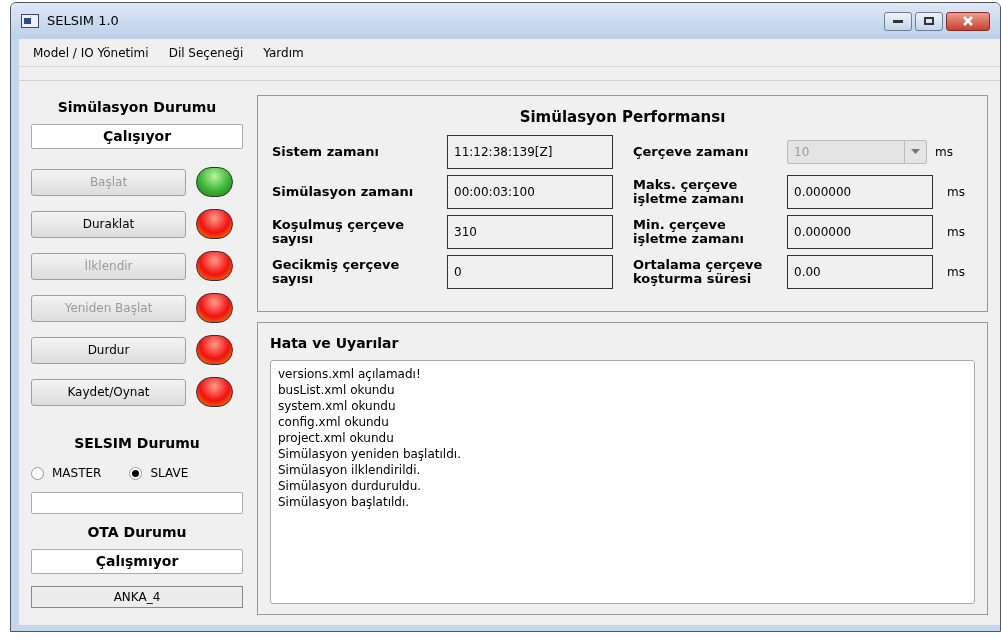  Describe the element at coordinates (336, 438) in the screenshot. I see `log-line: project.xml okundu` at that location.